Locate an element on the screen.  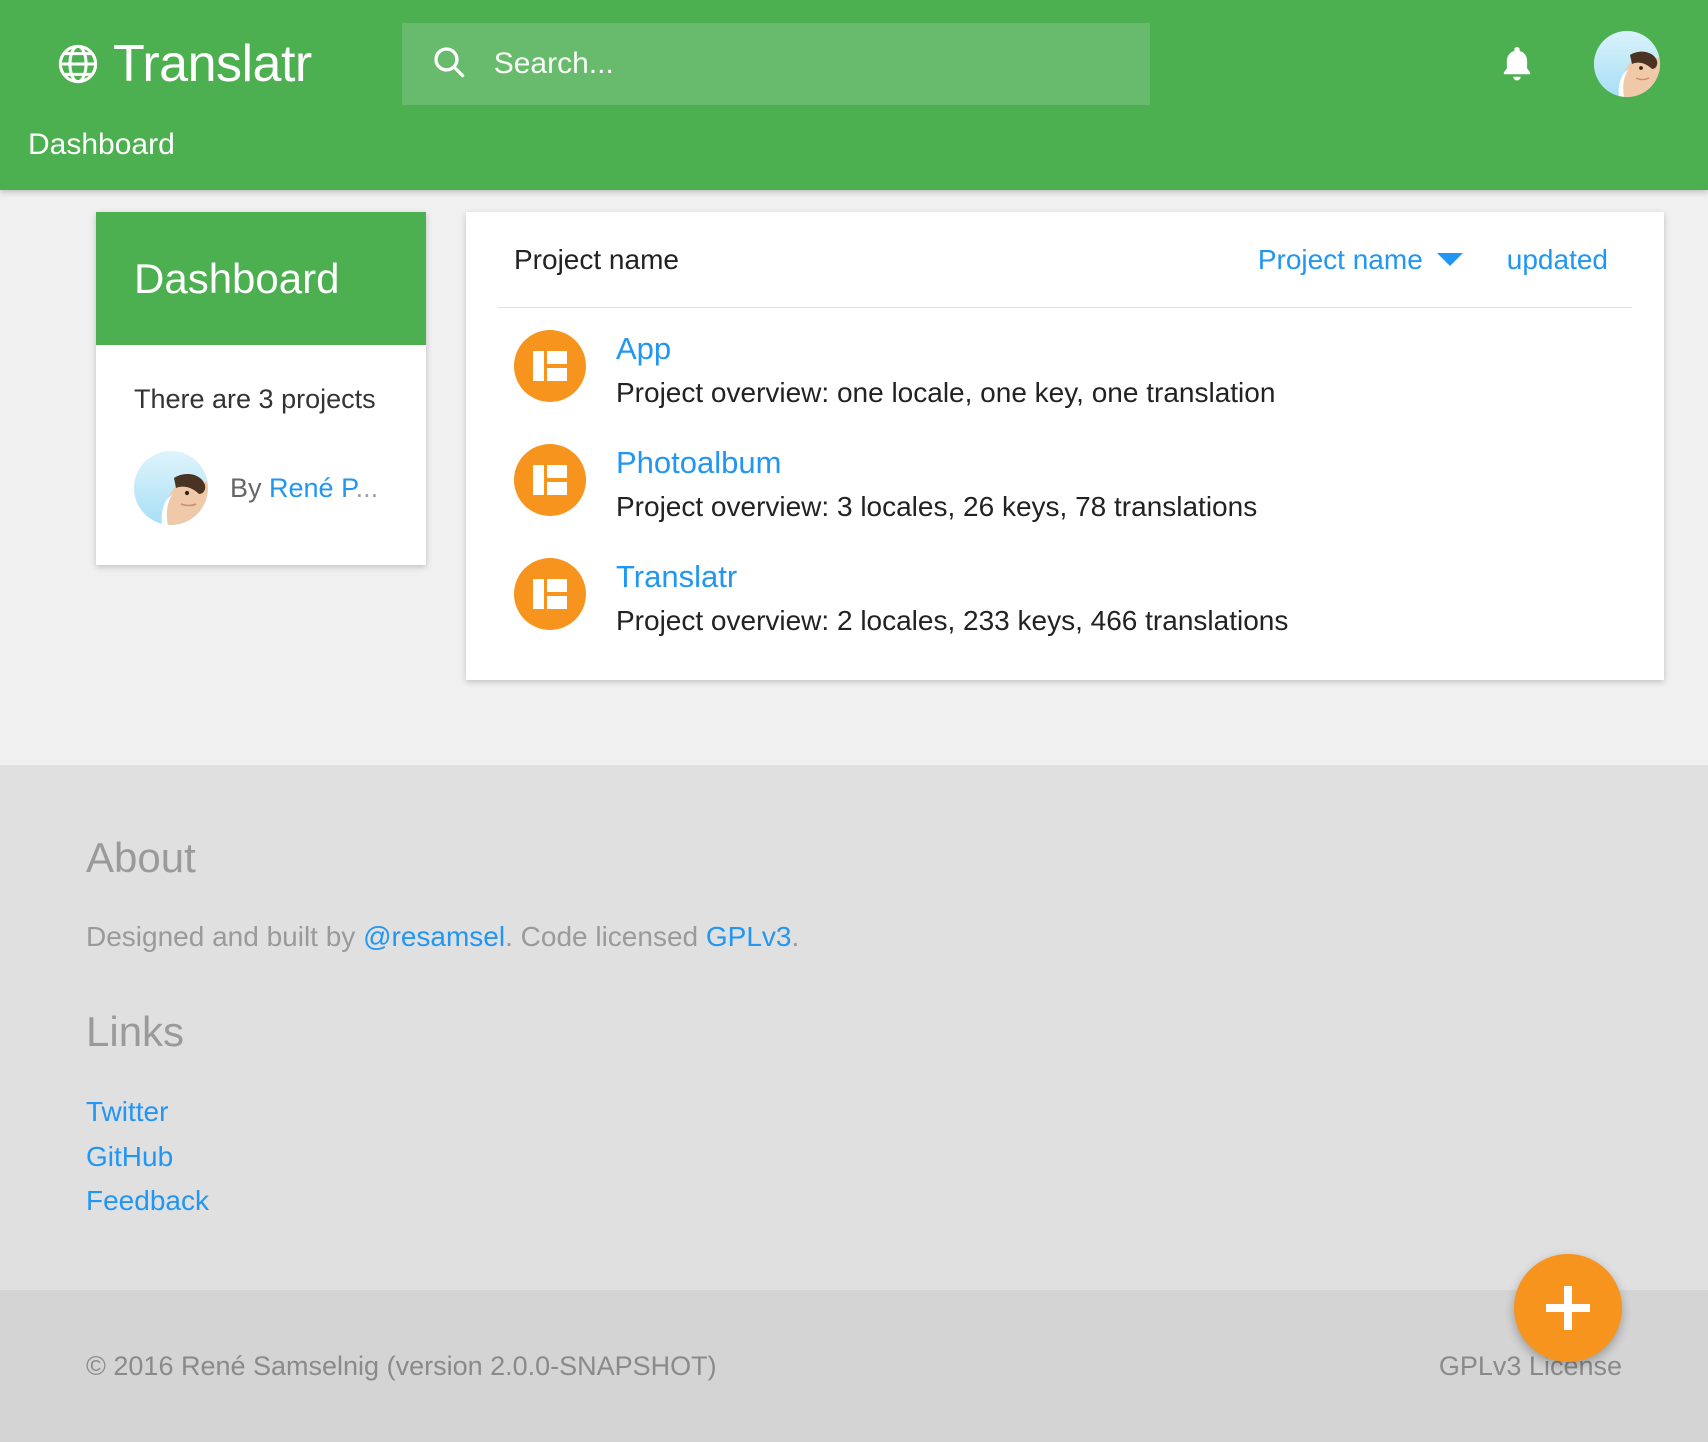
sort-by-project-name: Project name is located at coordinates (1360, 260).